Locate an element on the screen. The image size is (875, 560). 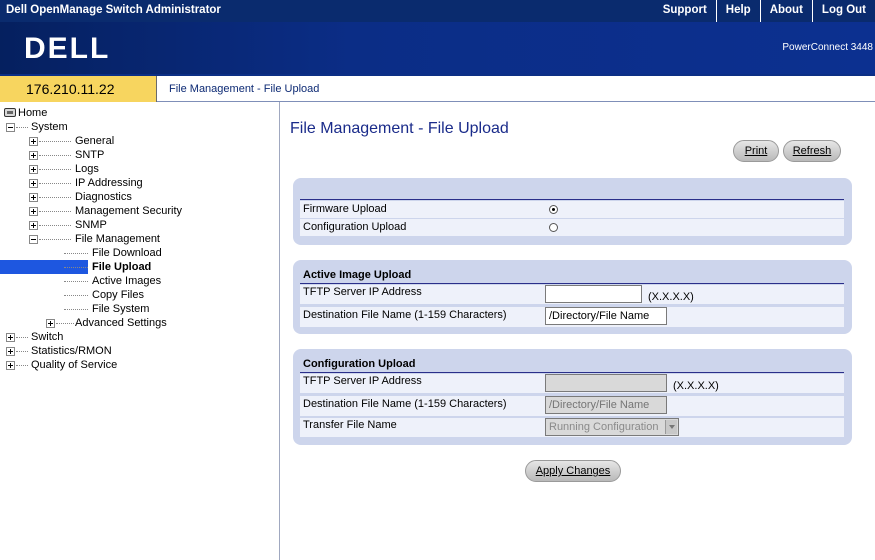
tree-label: File Download is located at coordinates (127, 253).